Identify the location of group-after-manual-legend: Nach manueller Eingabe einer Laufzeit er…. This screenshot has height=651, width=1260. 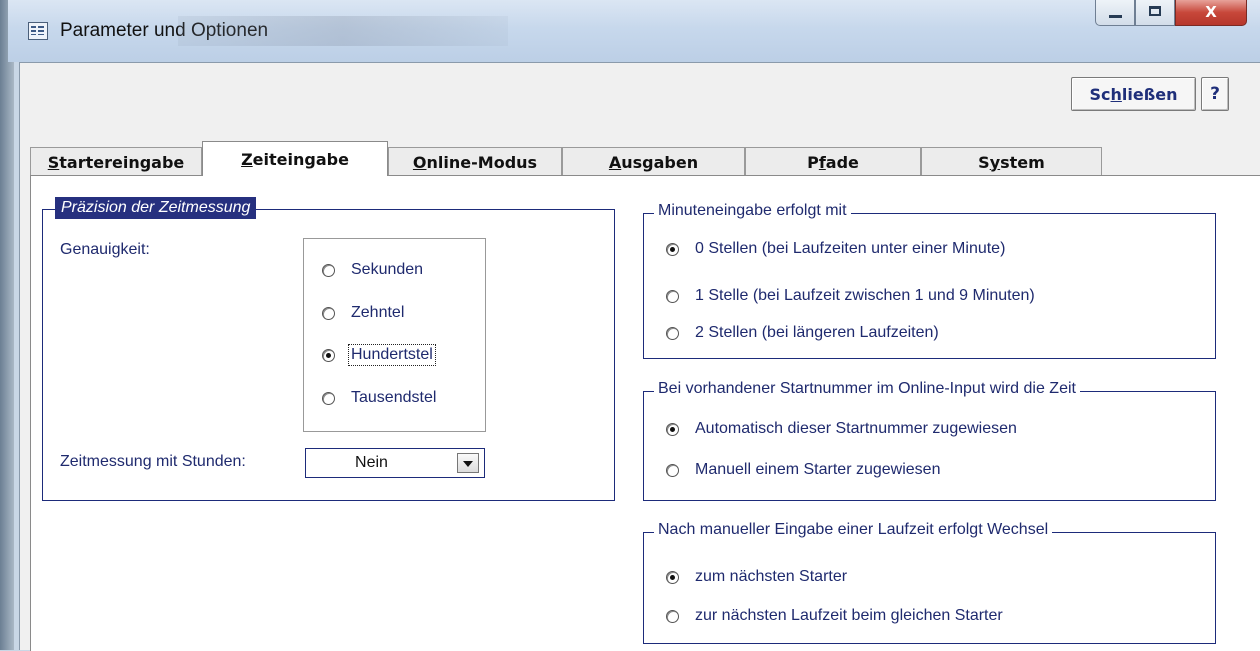
(853, 530).